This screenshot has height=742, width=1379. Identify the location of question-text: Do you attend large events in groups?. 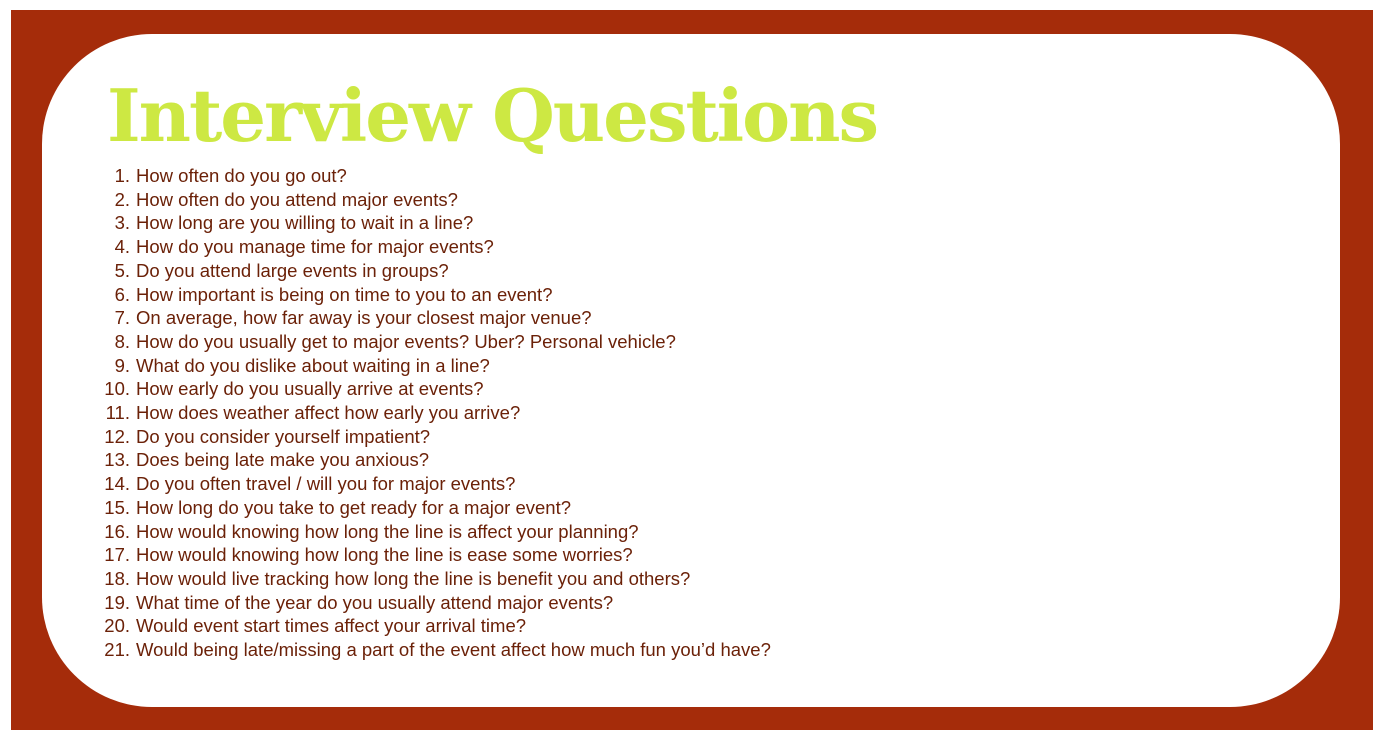
(292, 270).